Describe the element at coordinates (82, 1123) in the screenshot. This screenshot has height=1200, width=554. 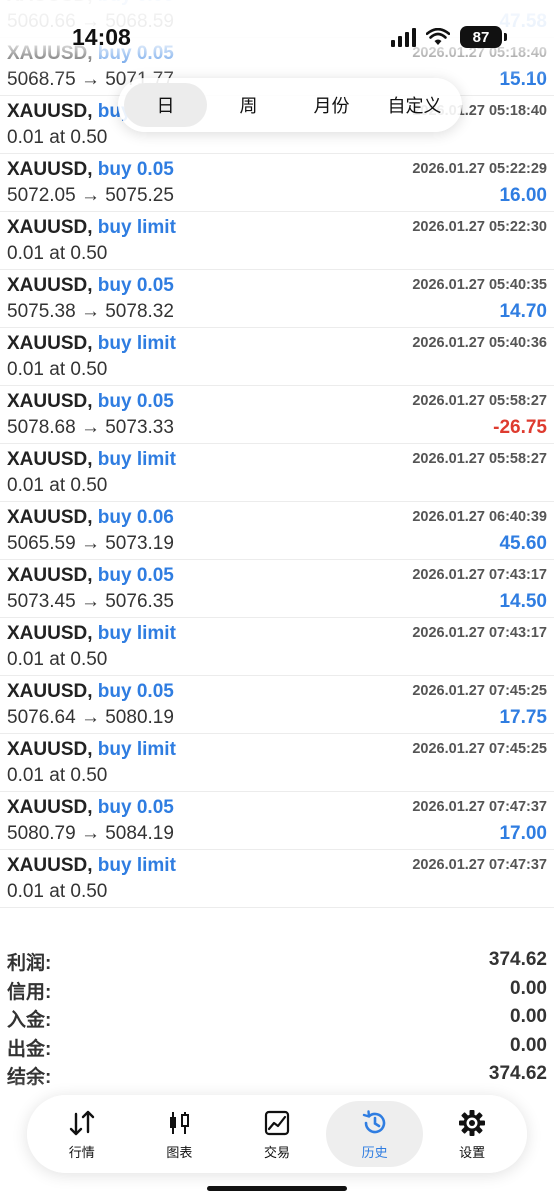
I see `quotes-arrows-icon` at that location.